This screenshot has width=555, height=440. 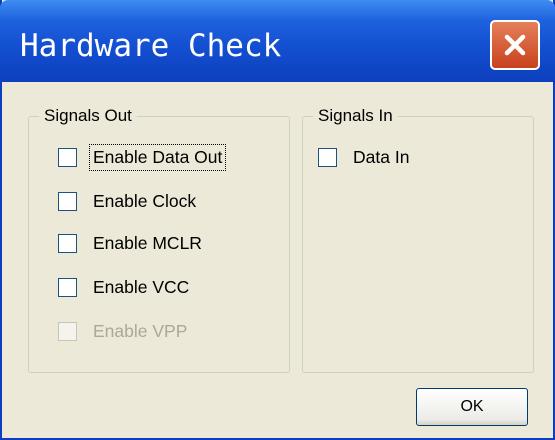 I want to click on data-in-checkbox, so click(x=327, y=157).